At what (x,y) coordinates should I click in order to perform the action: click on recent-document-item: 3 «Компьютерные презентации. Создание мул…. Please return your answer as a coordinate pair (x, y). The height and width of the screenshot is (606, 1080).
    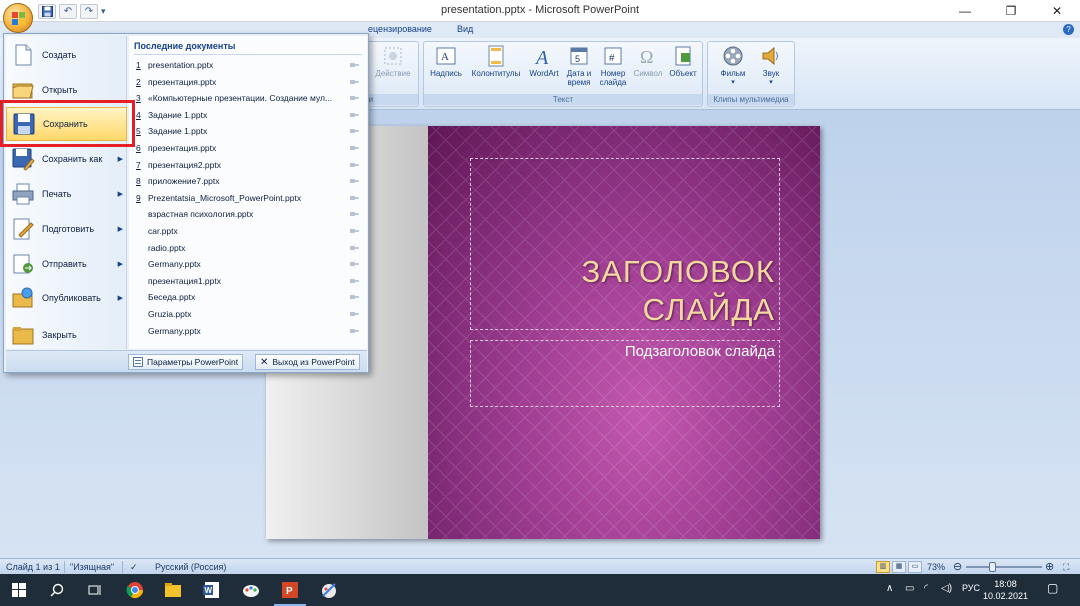
    Looking at the image, I should click on (248, 98).